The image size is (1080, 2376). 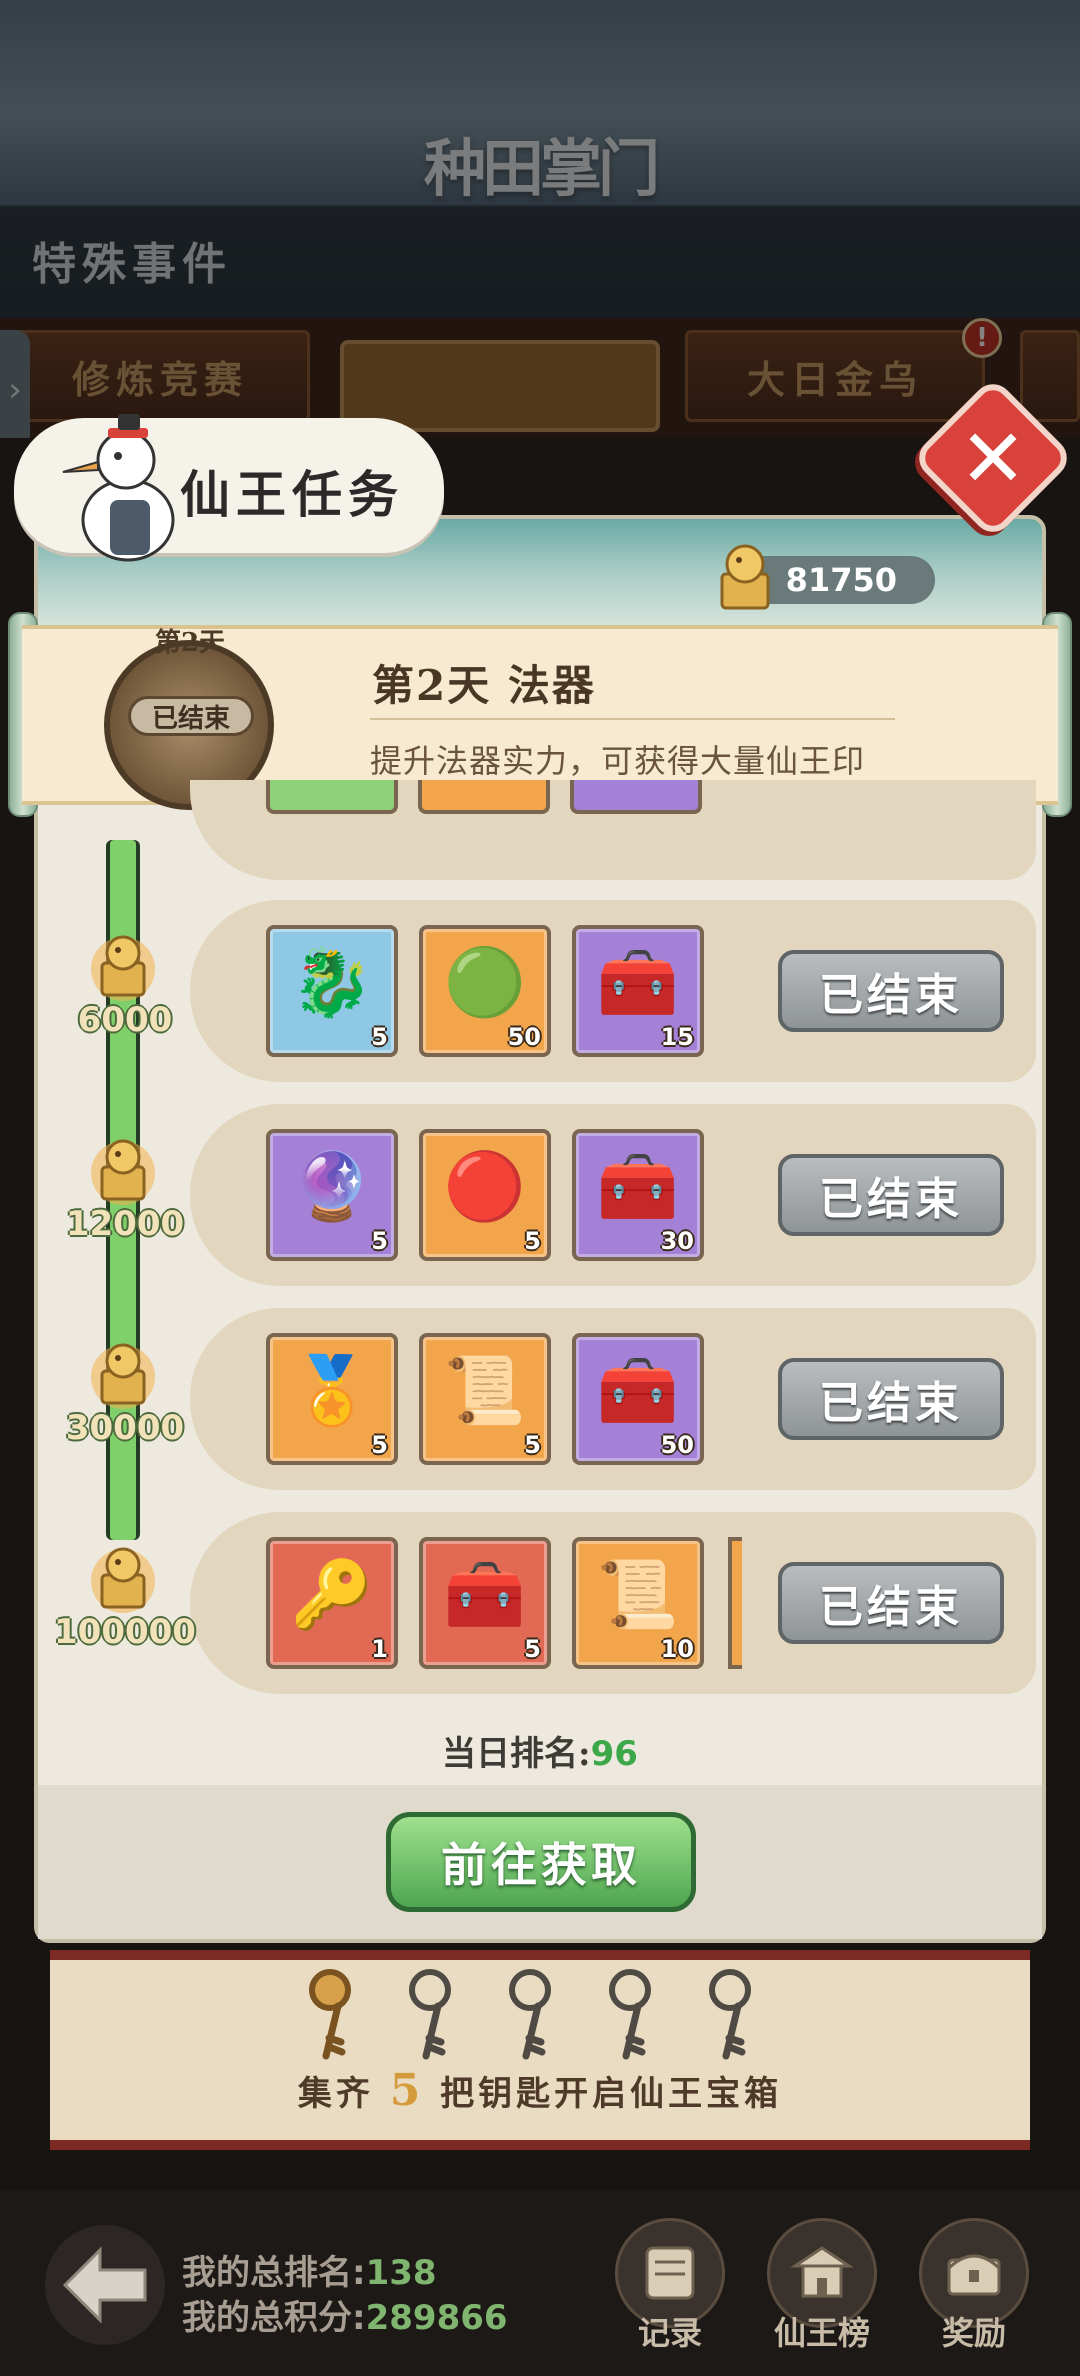 I want to click on key-collection-text: 集齐 5 把钥匙开启仙王宝箱, so click(x=540, y=2090).